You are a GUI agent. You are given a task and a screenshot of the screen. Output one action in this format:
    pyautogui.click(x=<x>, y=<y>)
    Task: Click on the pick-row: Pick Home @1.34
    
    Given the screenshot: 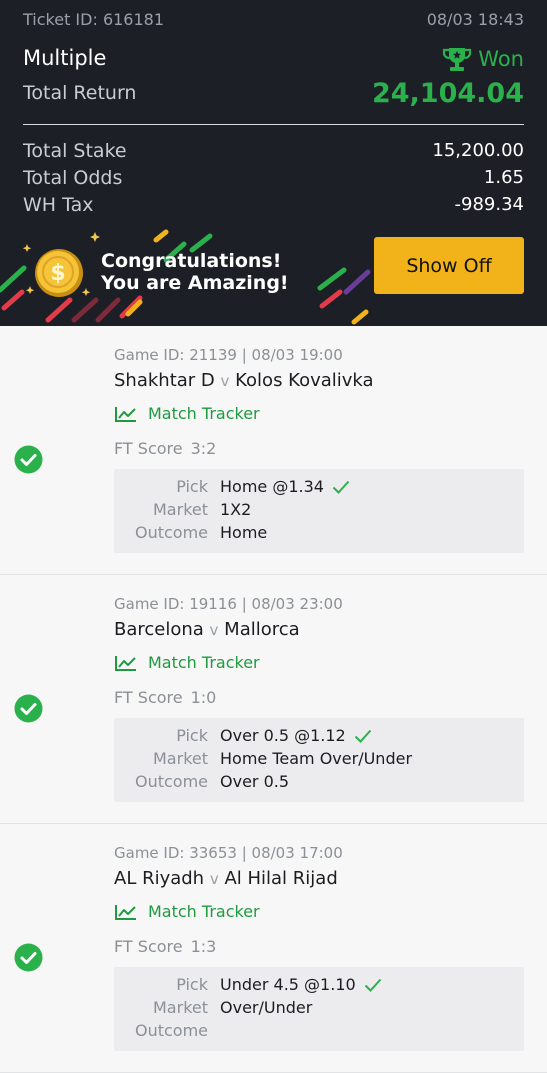 What is the action you would take?
    pyautogui.click(x=319, y=488)
    